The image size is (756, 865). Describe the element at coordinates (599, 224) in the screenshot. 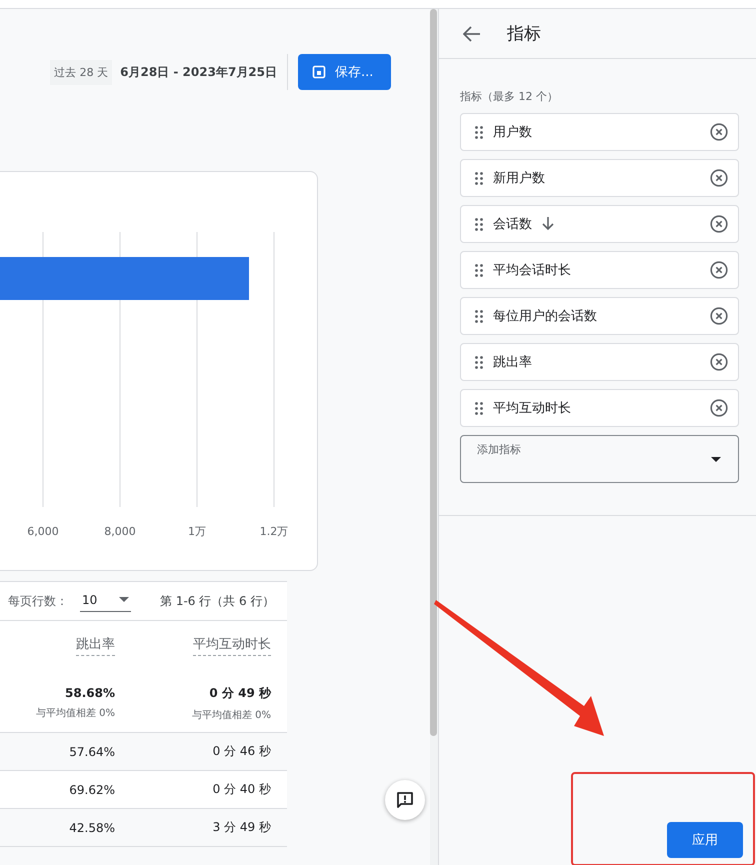

I see `metric-chip: 会话数` at that location.